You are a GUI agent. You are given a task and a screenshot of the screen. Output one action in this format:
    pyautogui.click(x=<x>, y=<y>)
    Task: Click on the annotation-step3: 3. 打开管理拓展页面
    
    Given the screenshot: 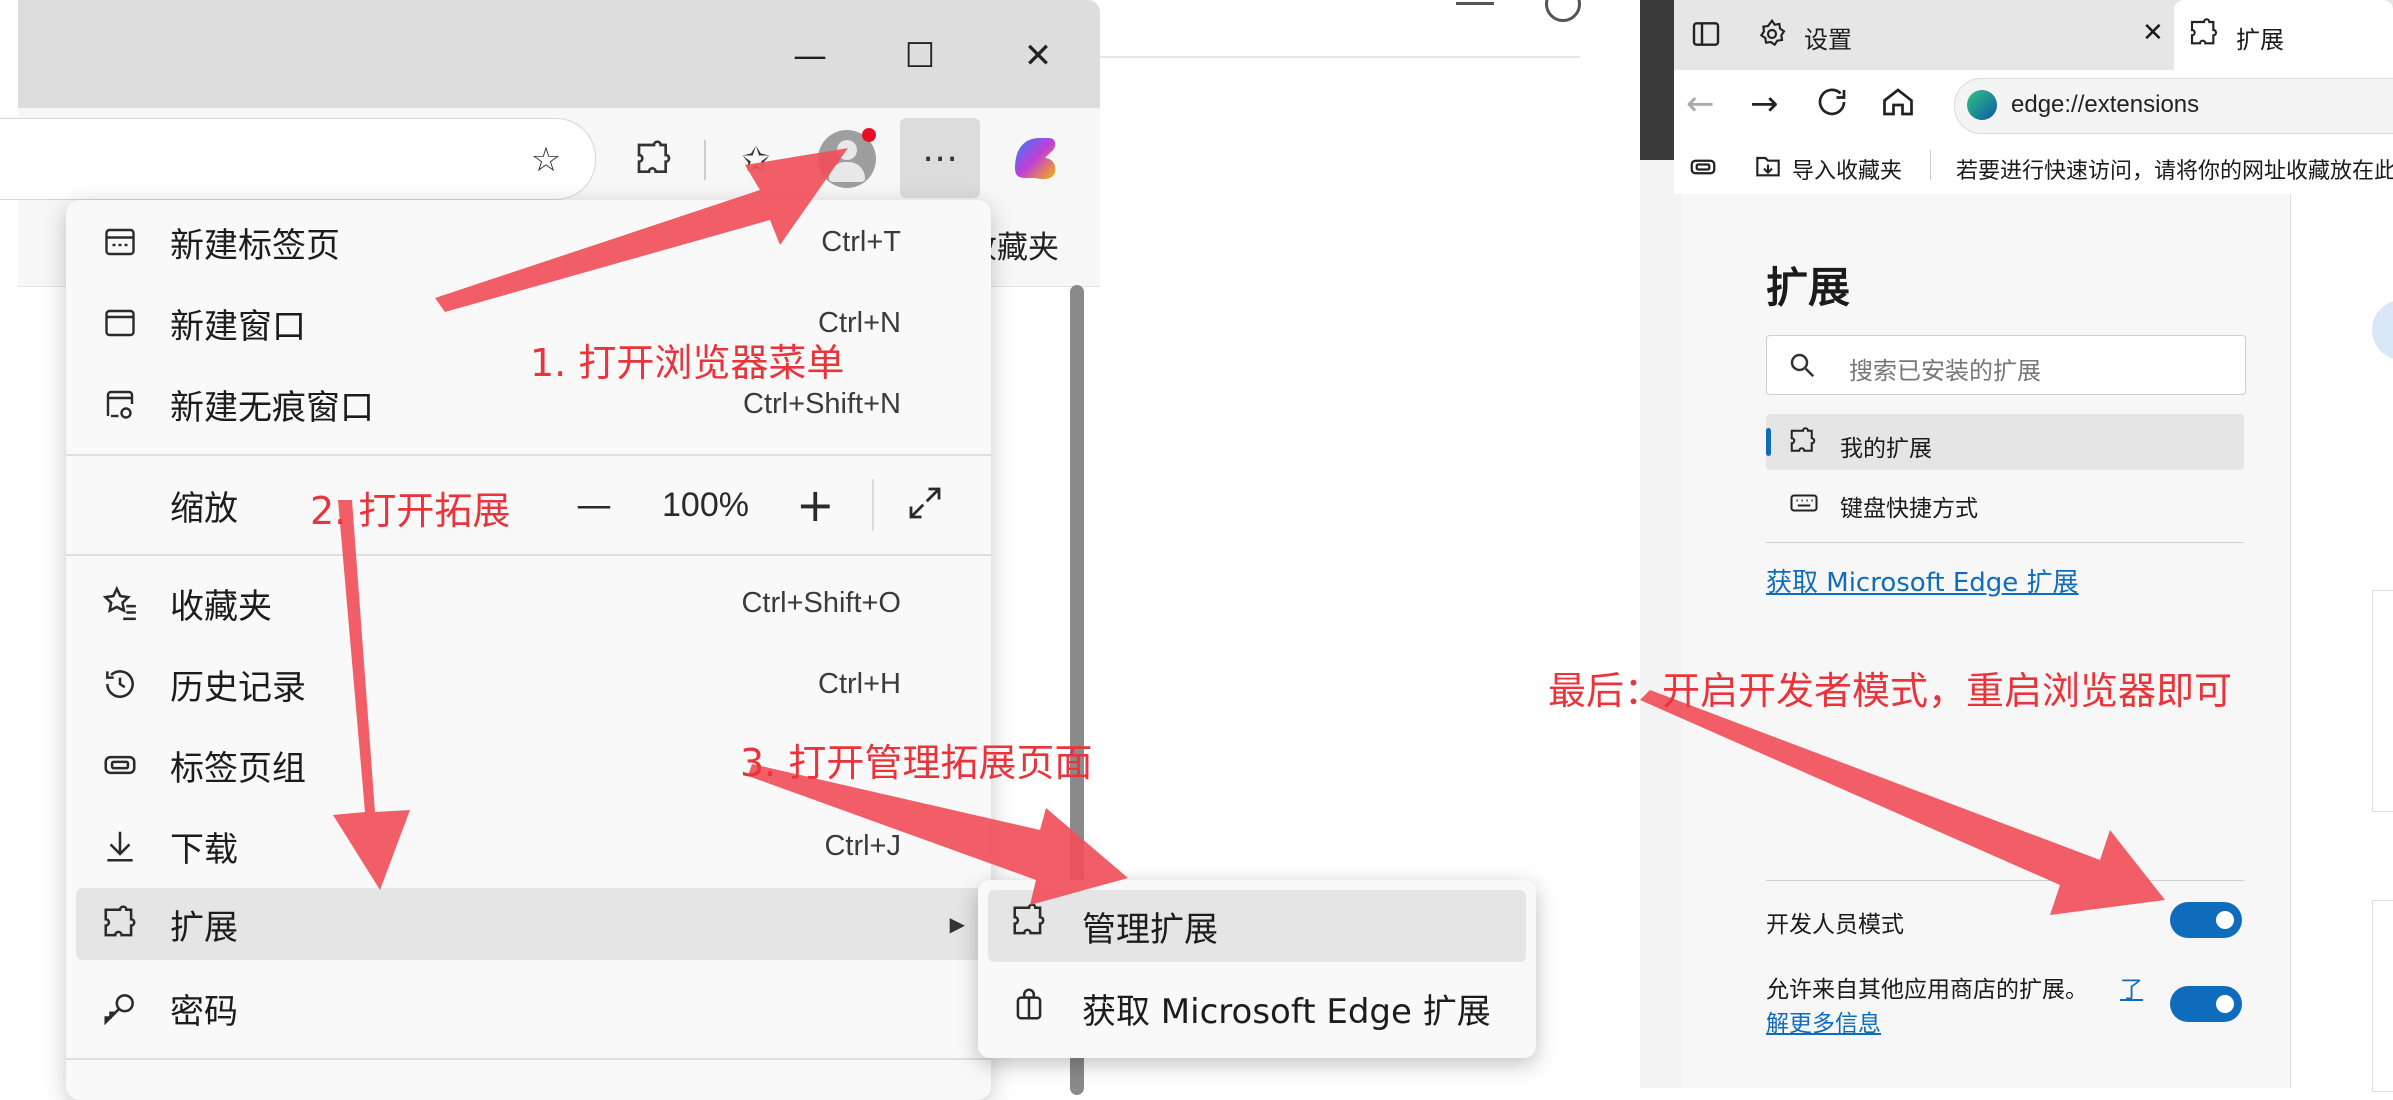 What is the action you would take?
    pyautogui.click(x=916, y=763)
    